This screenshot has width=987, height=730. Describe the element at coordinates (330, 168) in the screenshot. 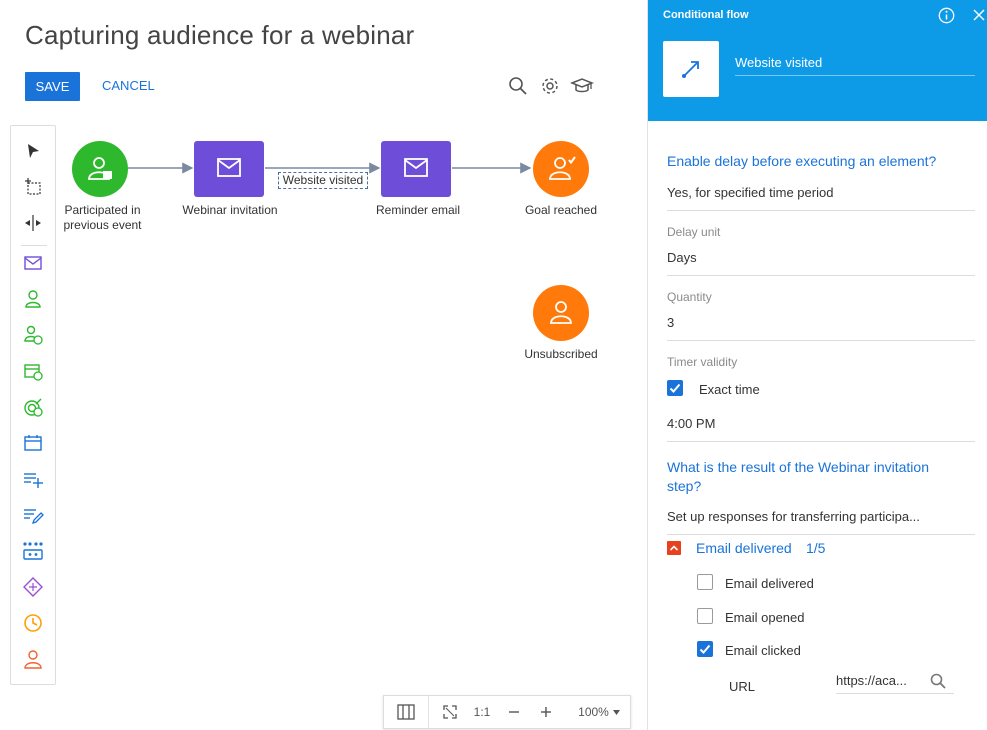

I see `flow-edges` at that location.